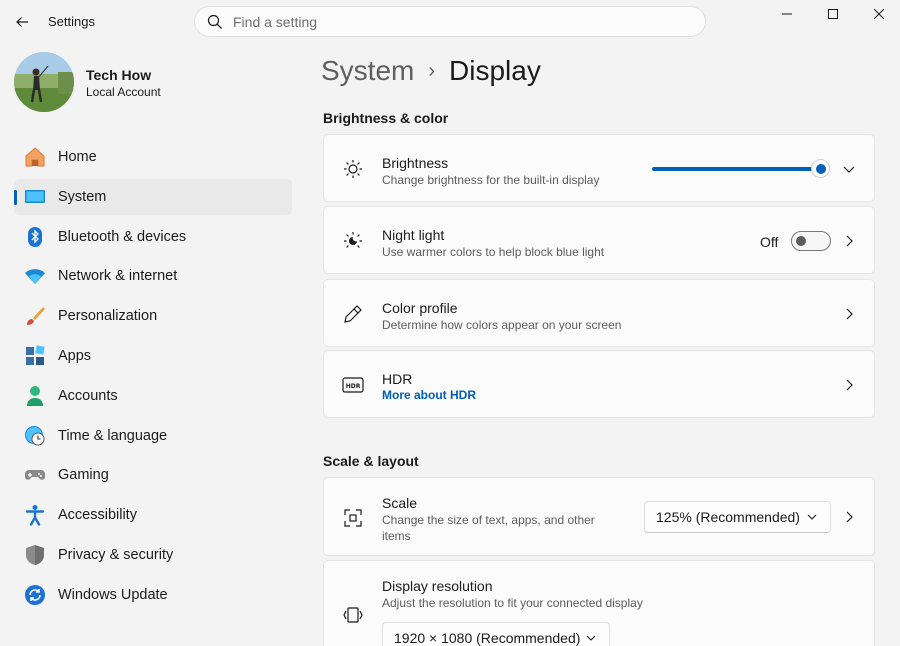 The height and width of the screenshot is (646, 900). What do you see at coordinates (153, 356) in the screenshot?
I see `sidebar-item-apps: Apps` at bounding box center [153, 356].